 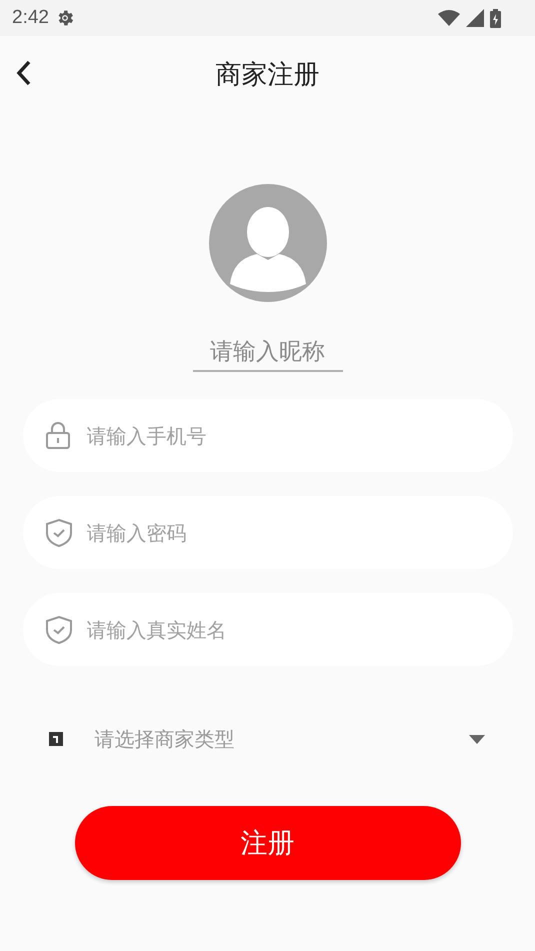 What do you see at coordinates (267, 353) in the screenshot?
I see `nickname-field: 请输入昵称` at bounding box center [267, 353].